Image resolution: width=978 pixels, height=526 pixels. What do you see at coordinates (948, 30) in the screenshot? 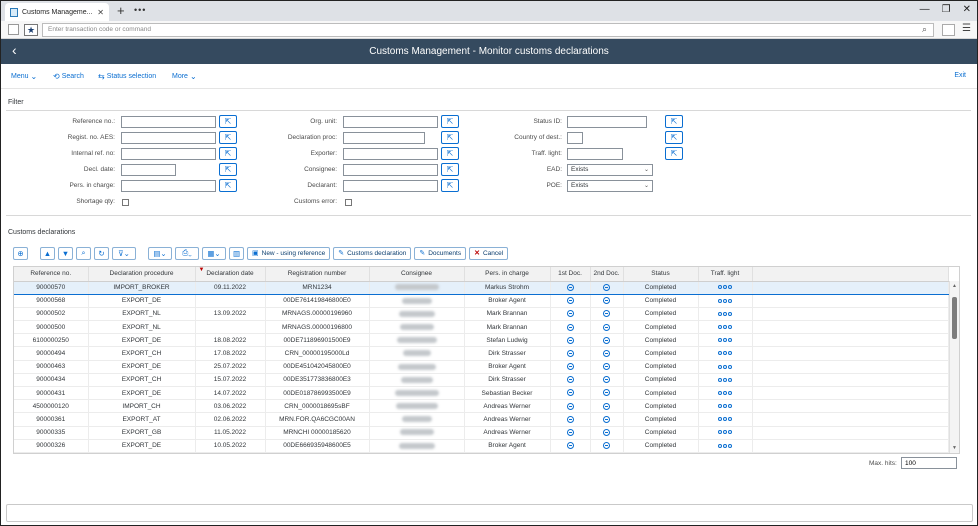
I see `display-icon` at bounding box center [948, 30].